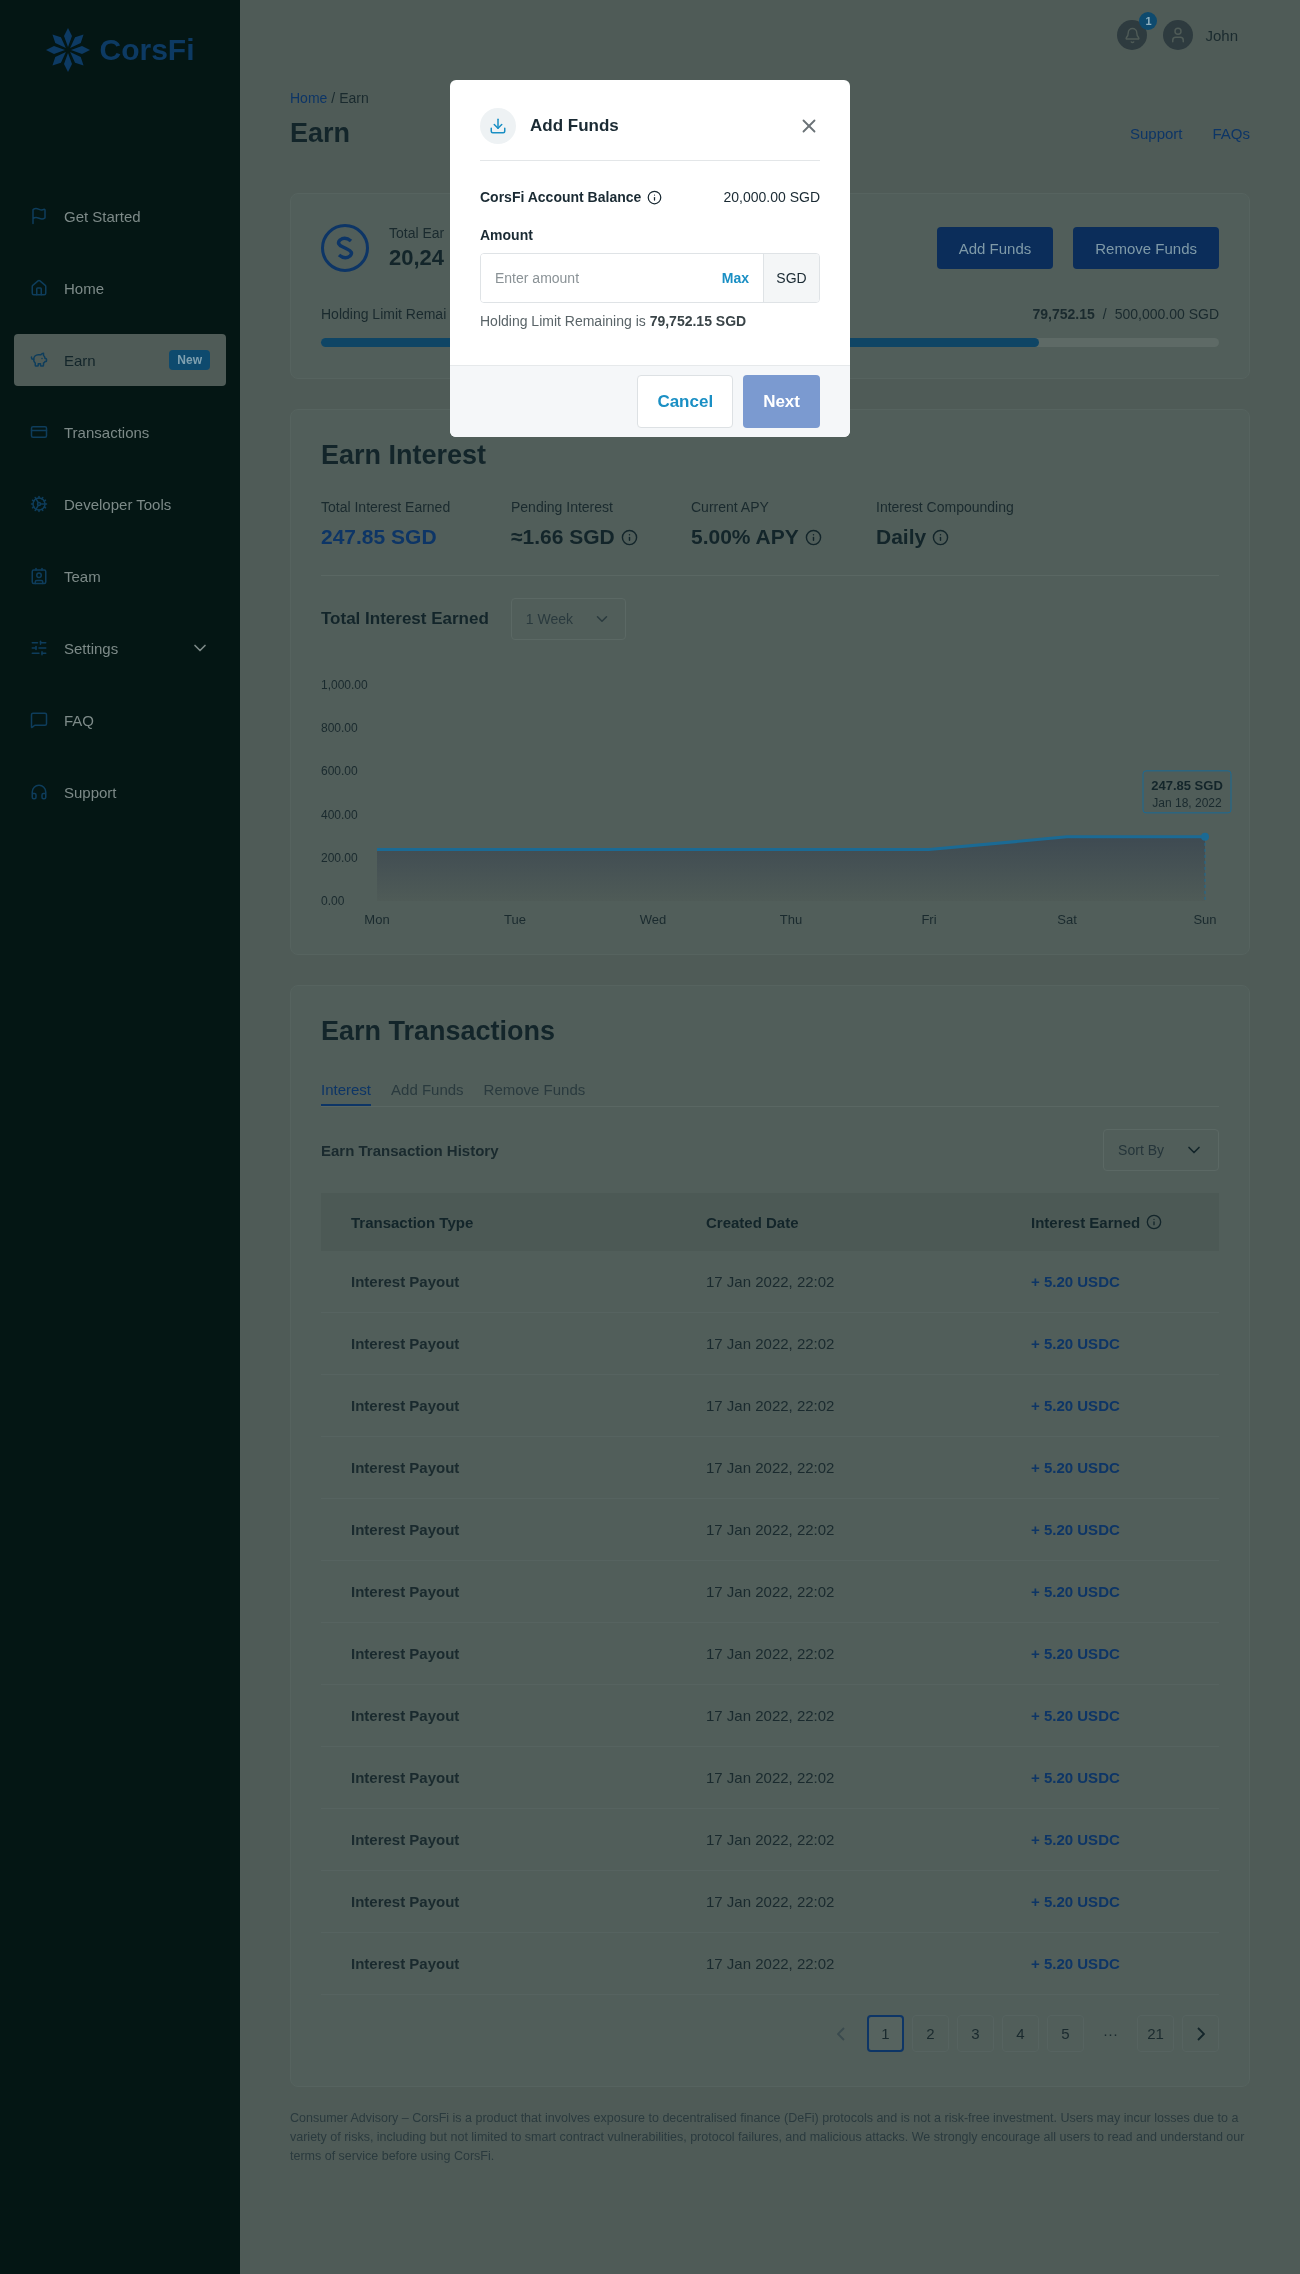 Image resolution: width=1300 pixels, height=2274 pixels. I want to click on stat-value: 5.00% APY, so click(745, 537).